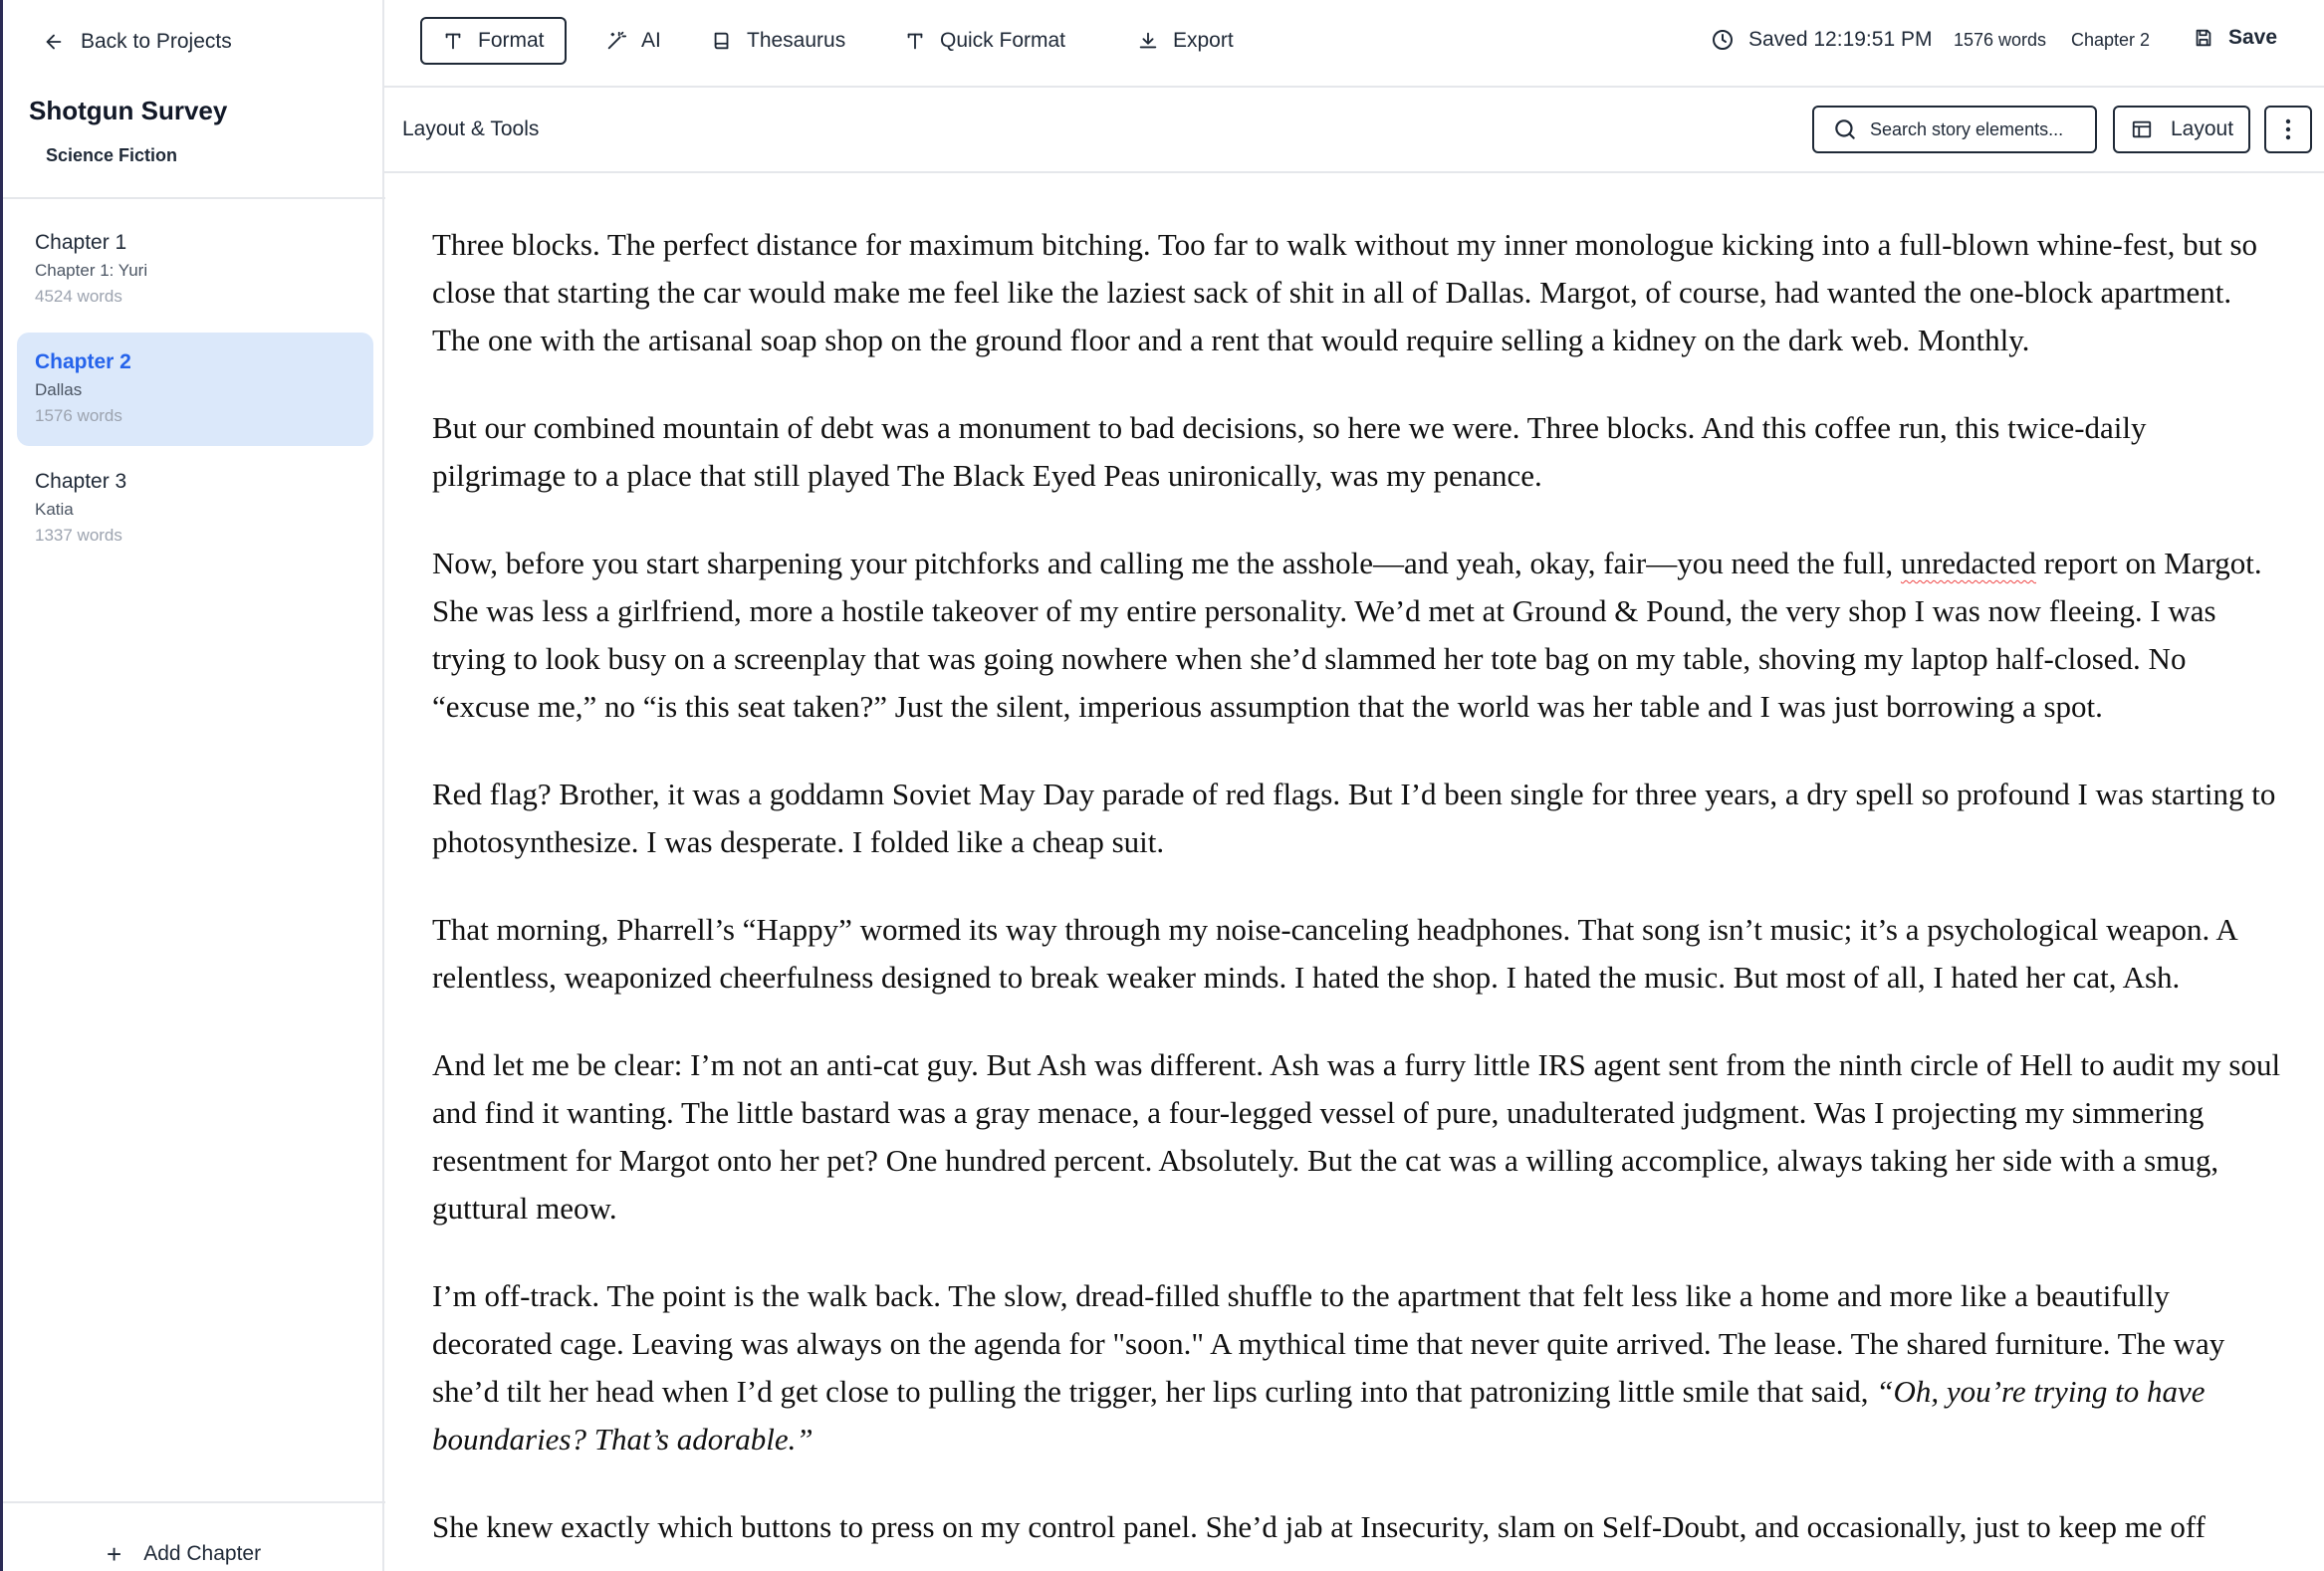  I want to click on format-label: Format, so click(512, 41).